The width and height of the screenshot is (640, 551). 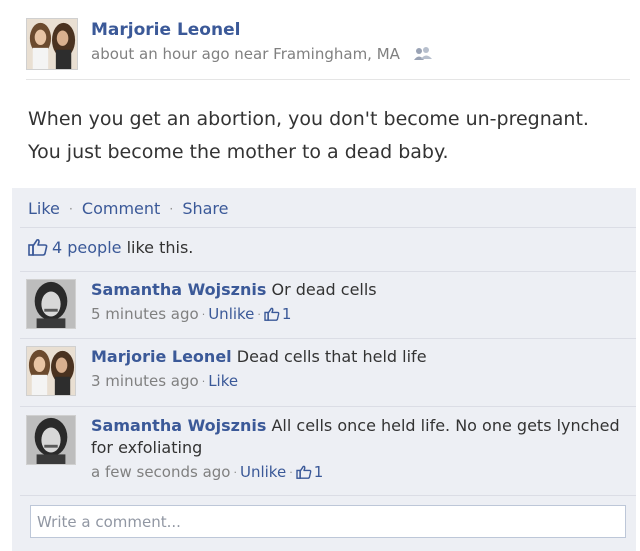 What do you see at coordinates (121, 208) in the screenshot?
I see `comment-link: Comment` at bounding box center [121, 208].